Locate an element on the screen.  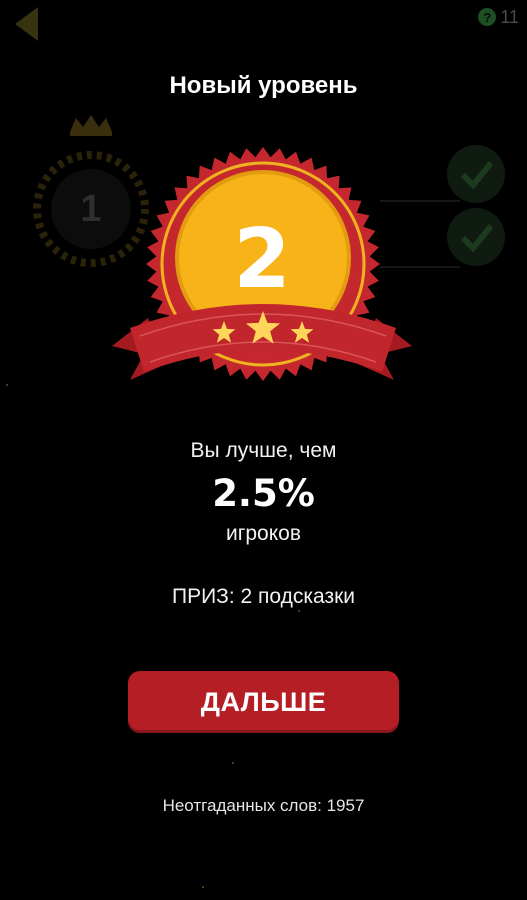
unguessed-words-count: Неотгаданных слов: 1957 is located at coordinates (263, 805).